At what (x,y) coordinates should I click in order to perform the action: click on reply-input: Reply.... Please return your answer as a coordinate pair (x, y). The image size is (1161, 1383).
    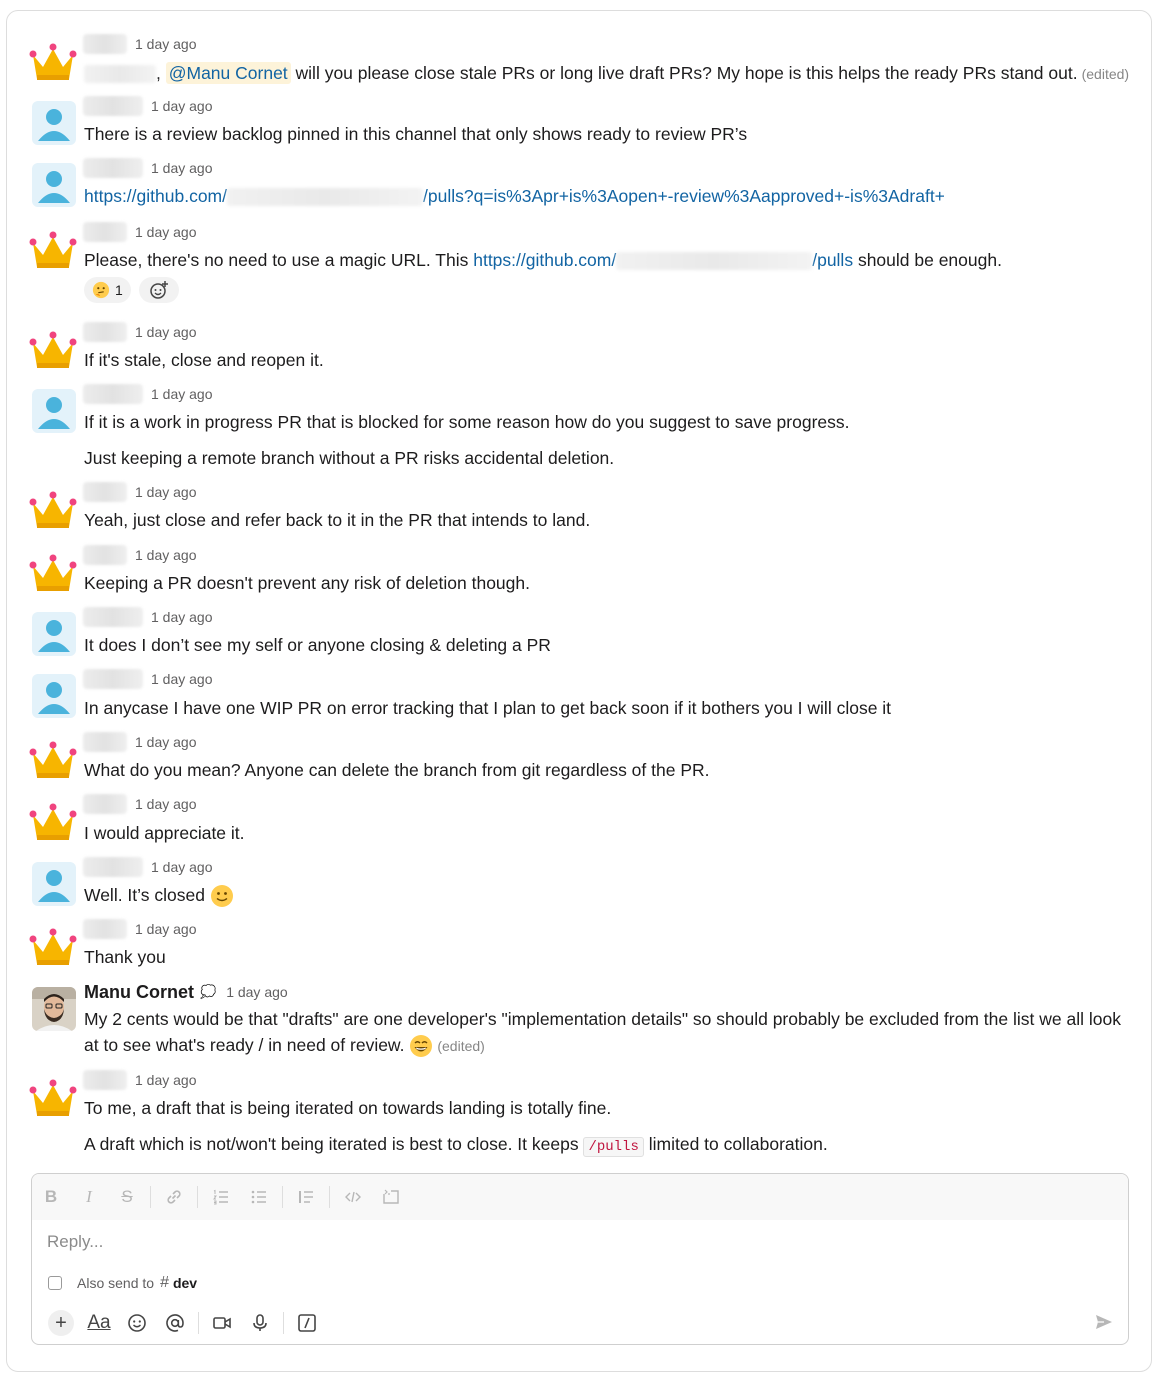
    Looking at the image, I should click on (75, 1242).